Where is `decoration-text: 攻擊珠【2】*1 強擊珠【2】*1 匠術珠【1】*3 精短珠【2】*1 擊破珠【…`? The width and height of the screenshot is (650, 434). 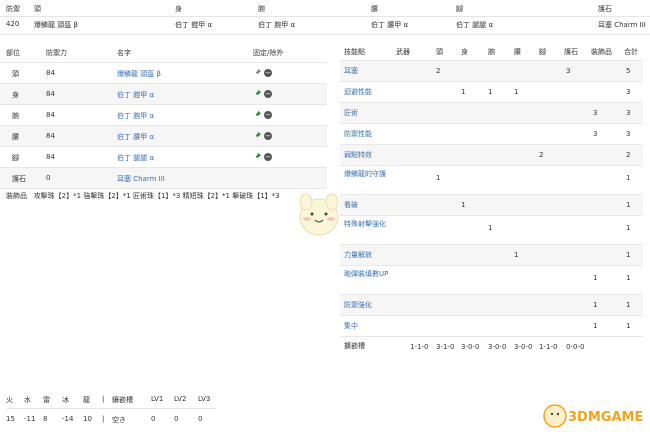 decoration-text: 攻擊珠【2】*1 強擊珠【2】*1 匠術珠【1】*3 精短珠【2】*1 擊破珠【… is located at coordinates (156, 196).